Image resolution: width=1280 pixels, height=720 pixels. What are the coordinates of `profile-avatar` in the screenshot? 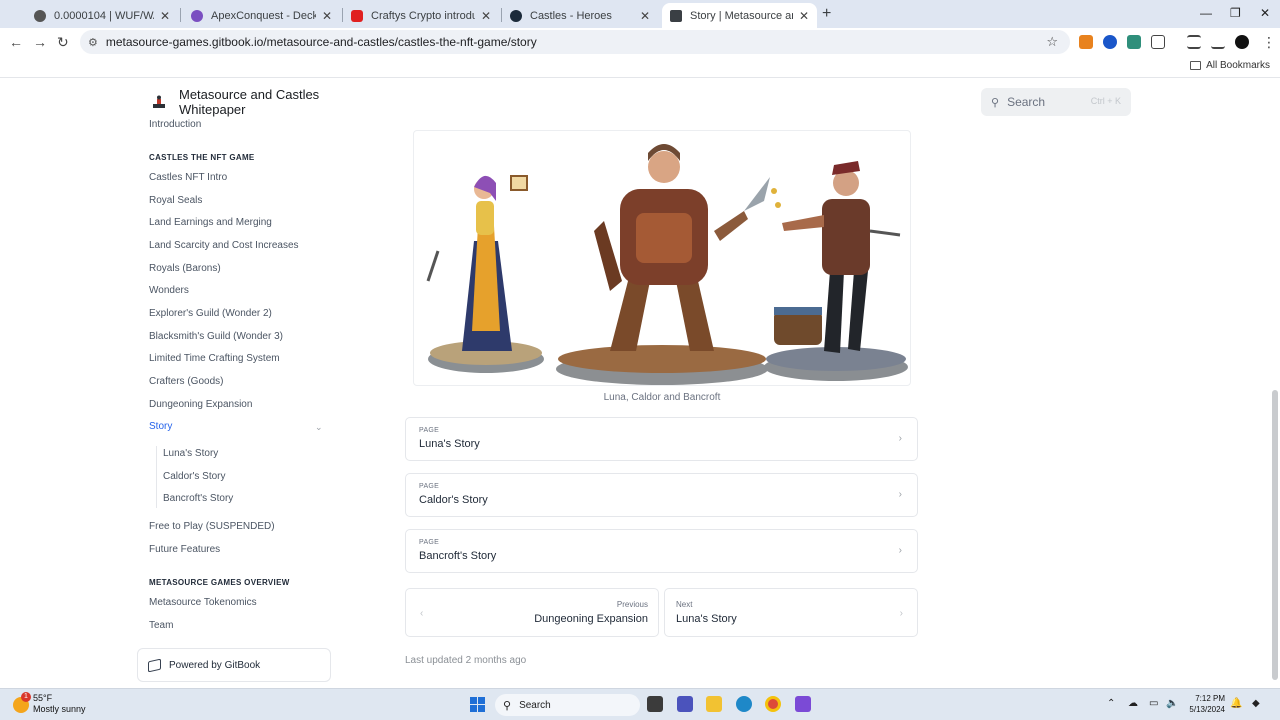 It's located at (1242, 42).